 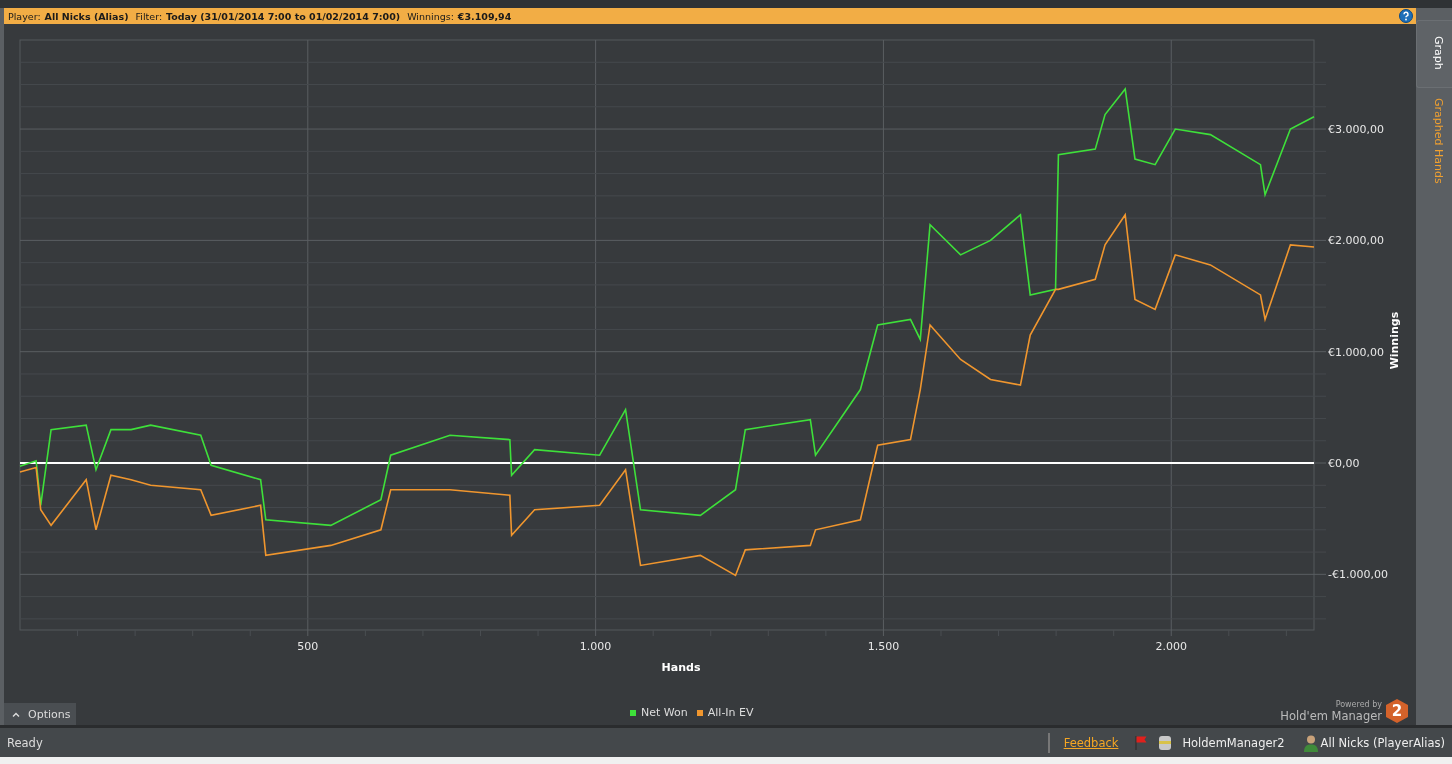 What do you see at coordinates (1171, 646) in the screenshot?
I see `x-axis-tick-label: 2.000` at bounding box center [1171, 646].